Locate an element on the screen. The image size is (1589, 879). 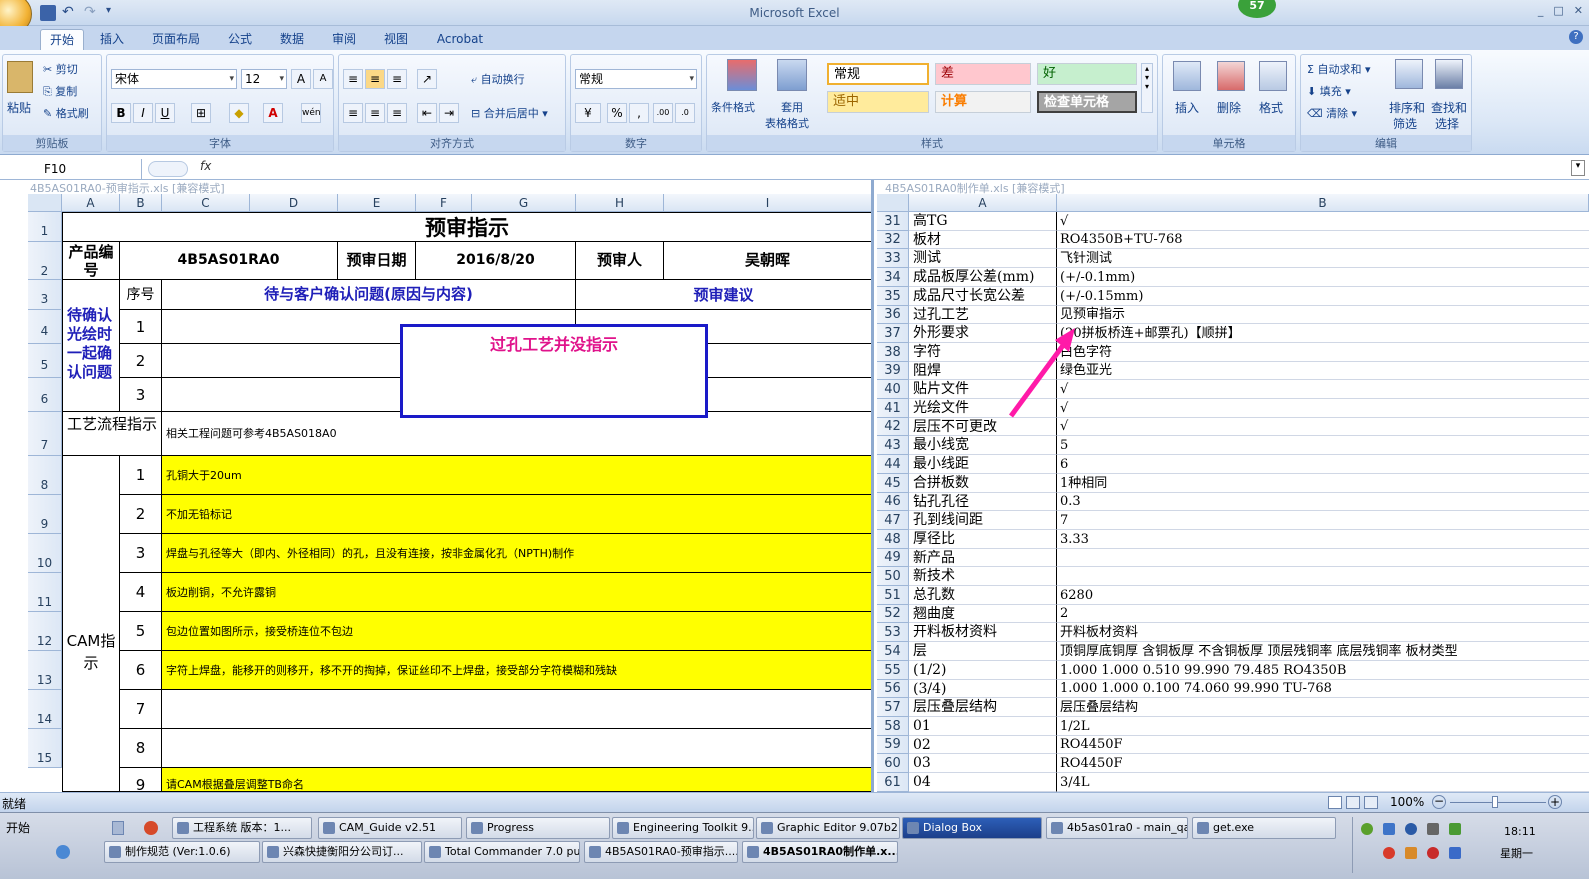
bluetooth-icon is located at coordinates (1411, 829).